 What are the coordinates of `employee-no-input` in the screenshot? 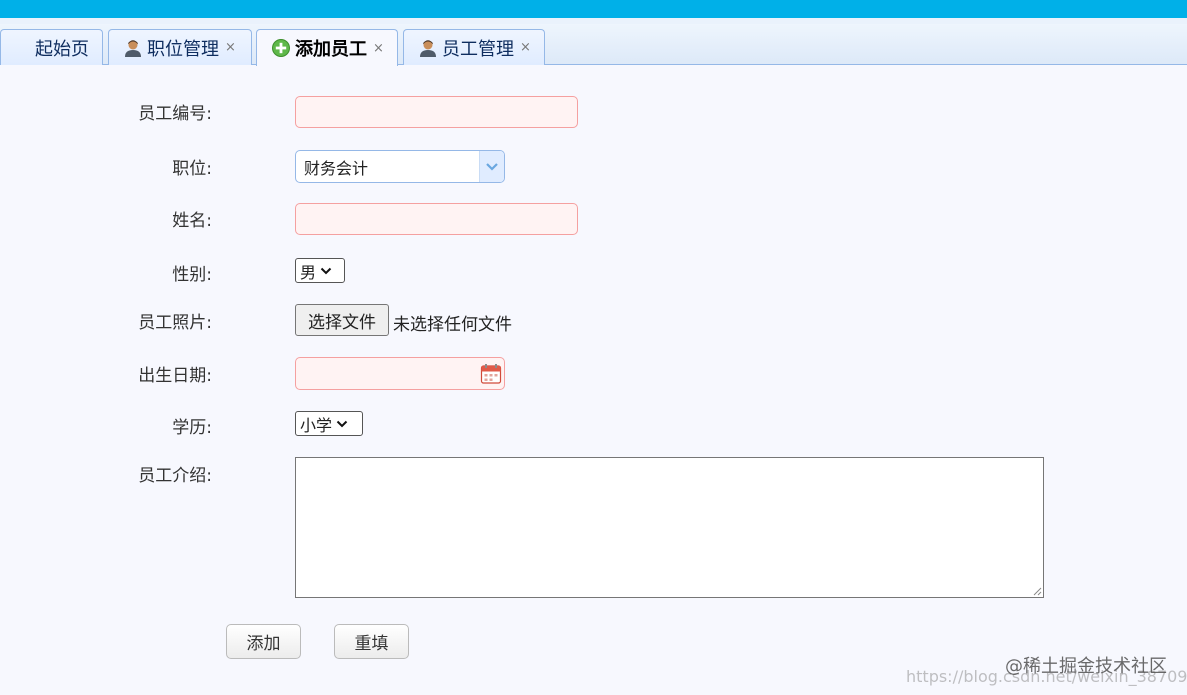 It's located at (436, 112).